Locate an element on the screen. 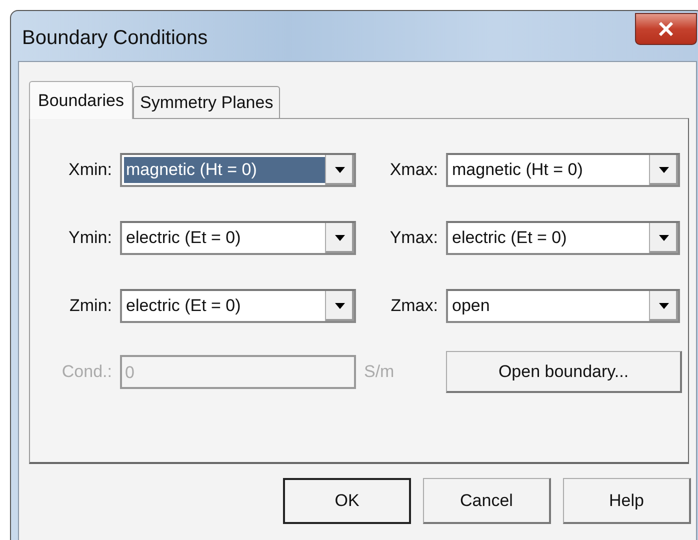 The width and height of the screenshot is (698, 540). close-icon is located at coordinates (666, 29).